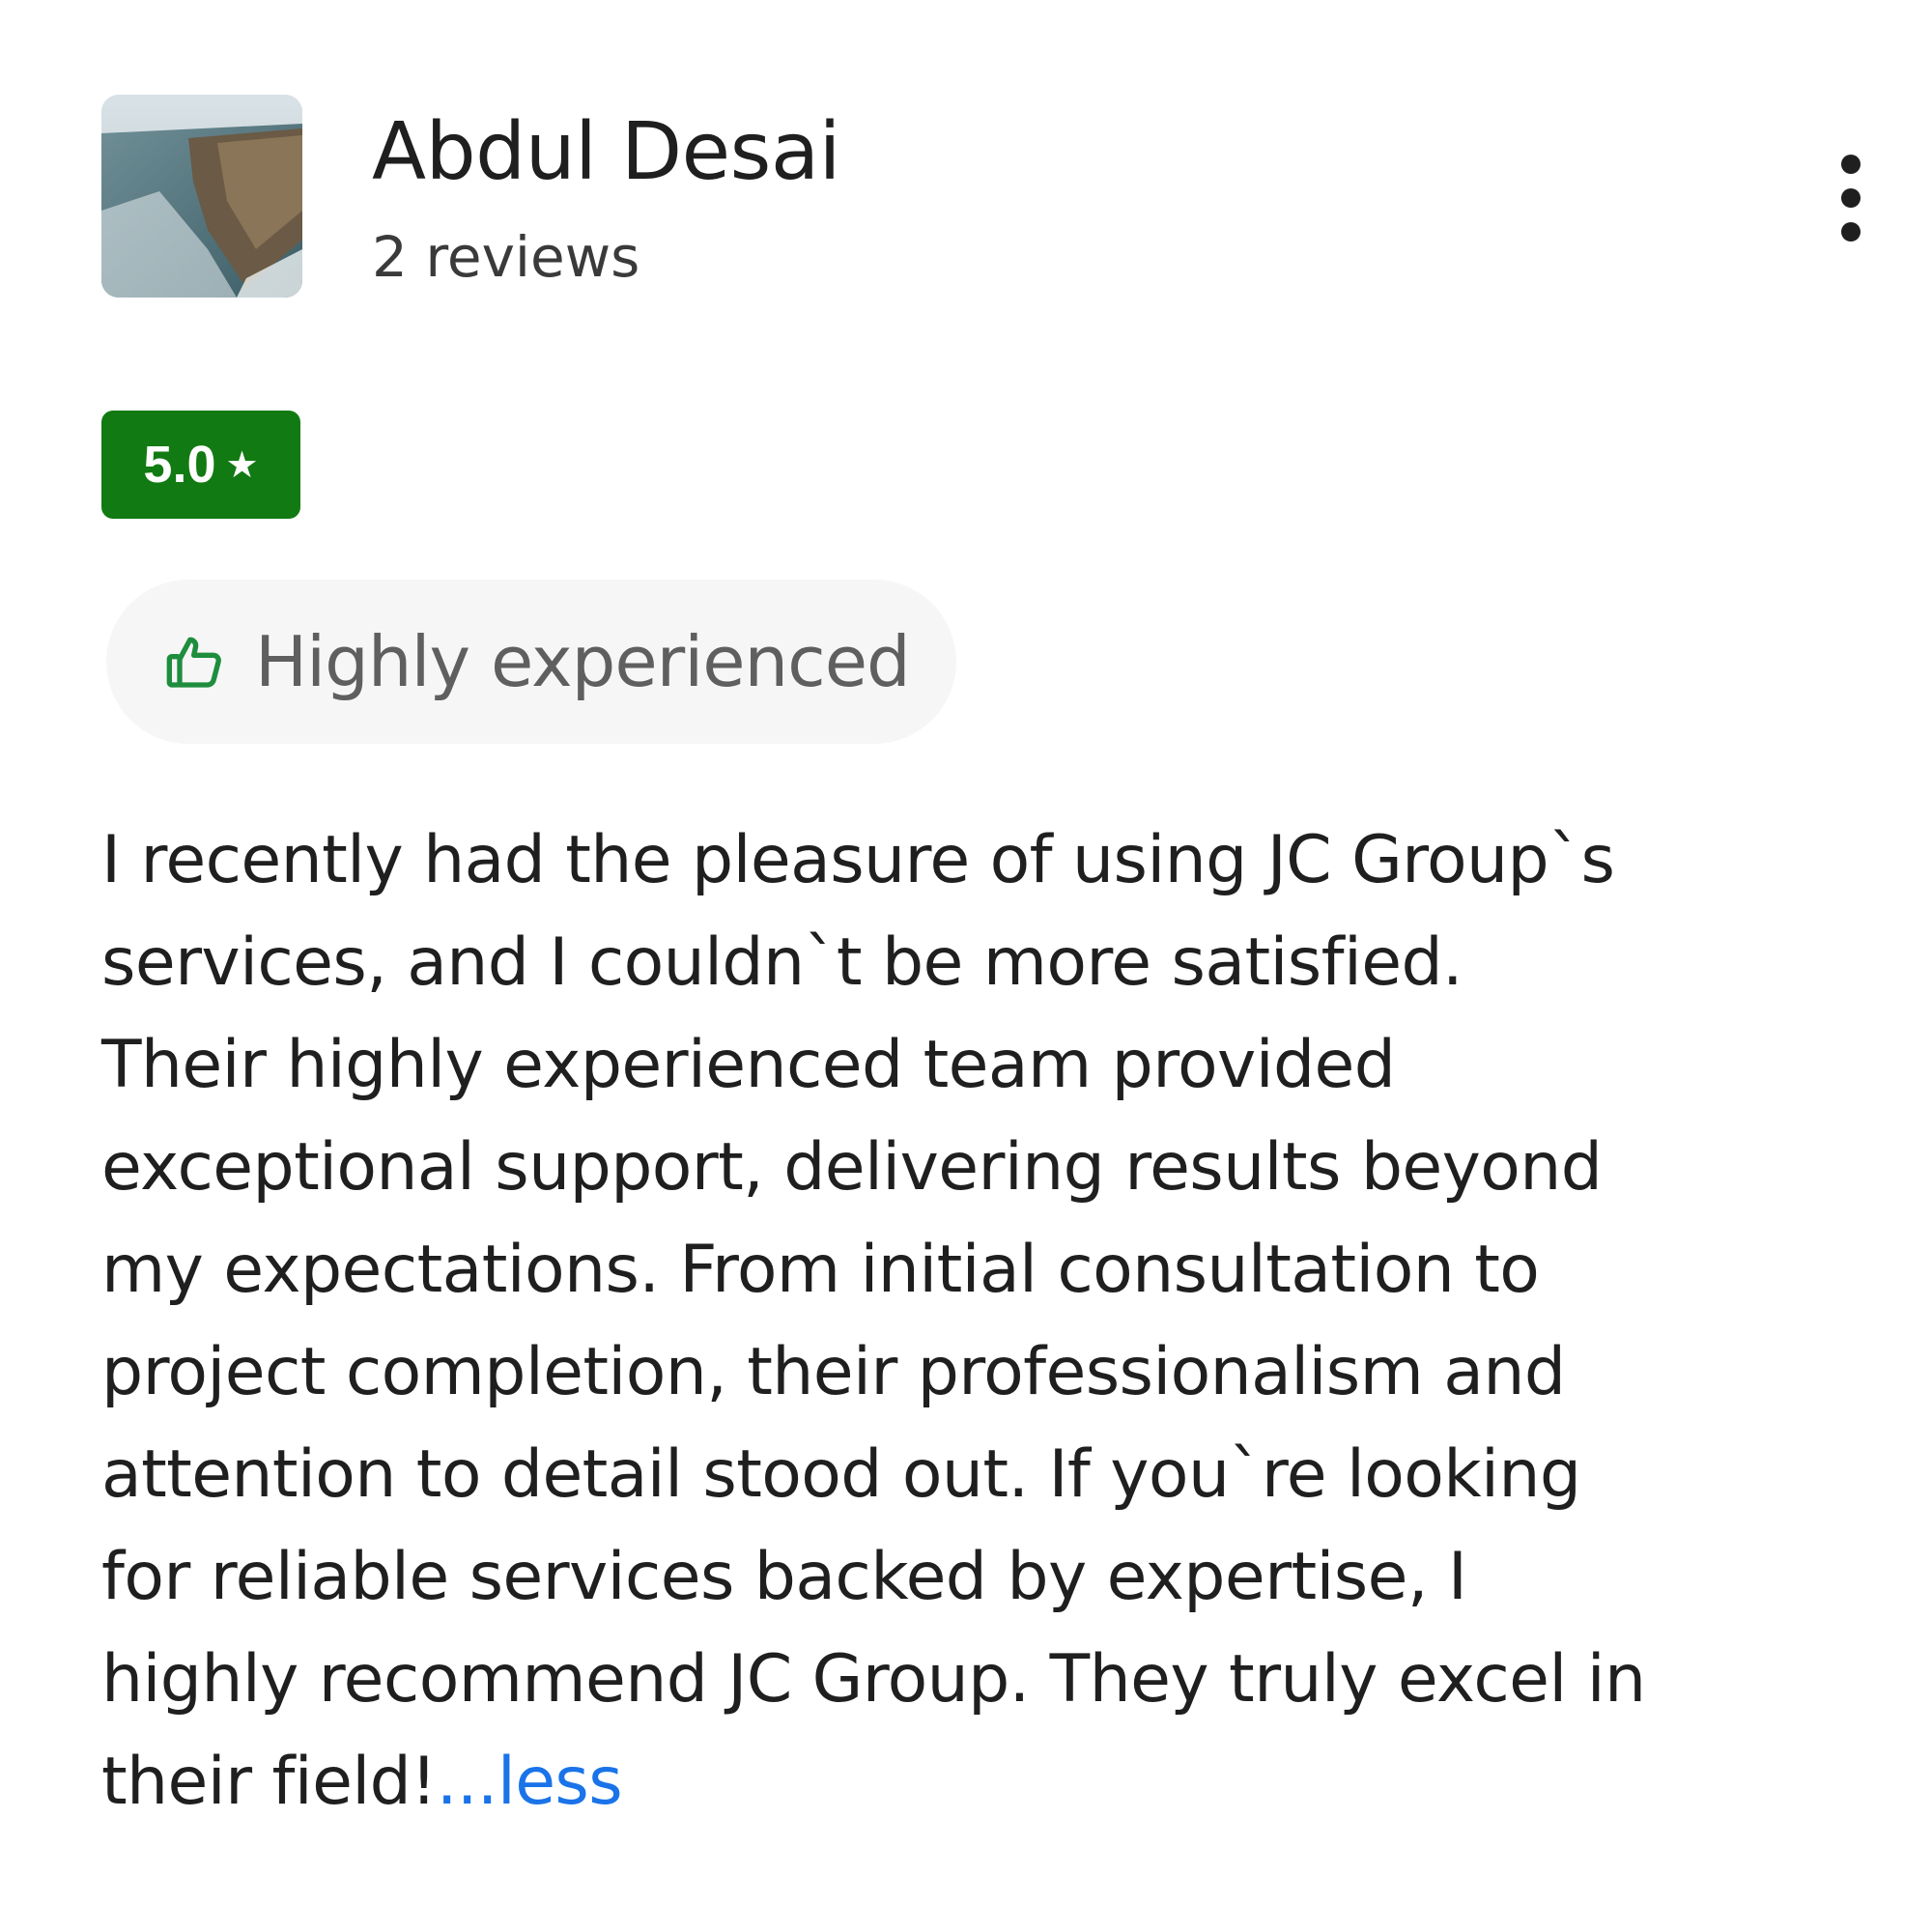 This screenshot has width=1932, height=1932. Describe the element at coordinates (1005, 1782) in the screenshot. I see `review-line-last: their field!...less` at that location.